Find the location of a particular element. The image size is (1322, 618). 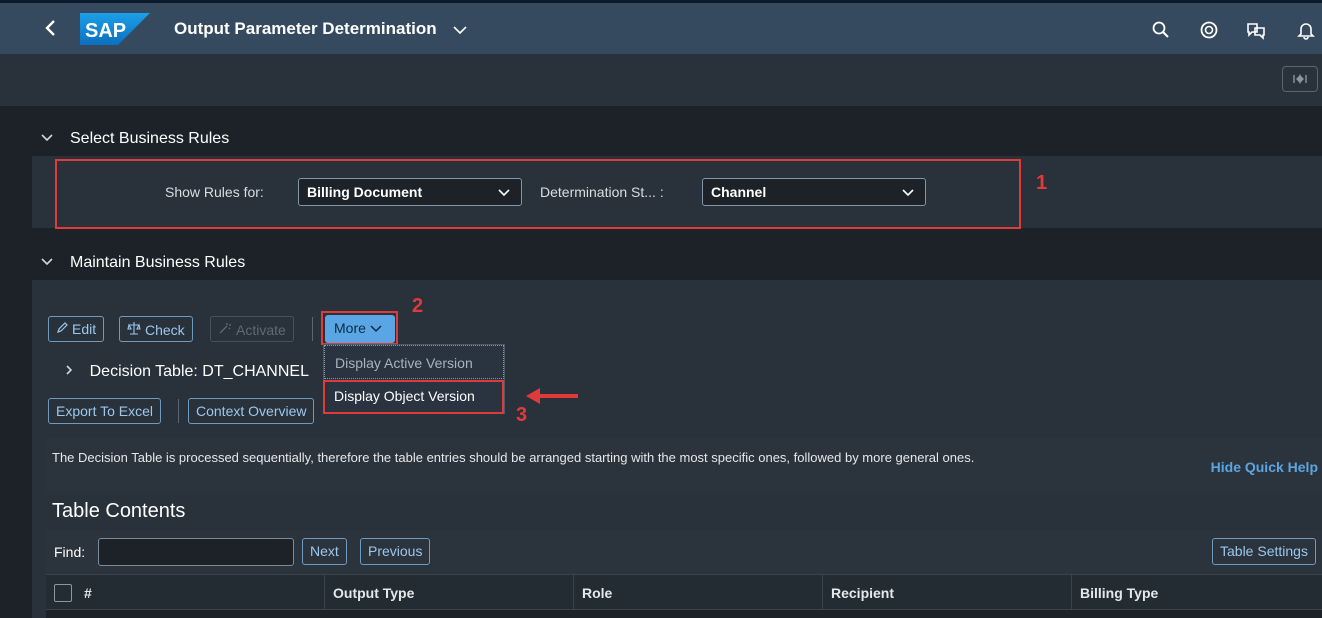

decision-table-title: Decision Table: DT_CHANNEL is located at coordinates (186, 372).